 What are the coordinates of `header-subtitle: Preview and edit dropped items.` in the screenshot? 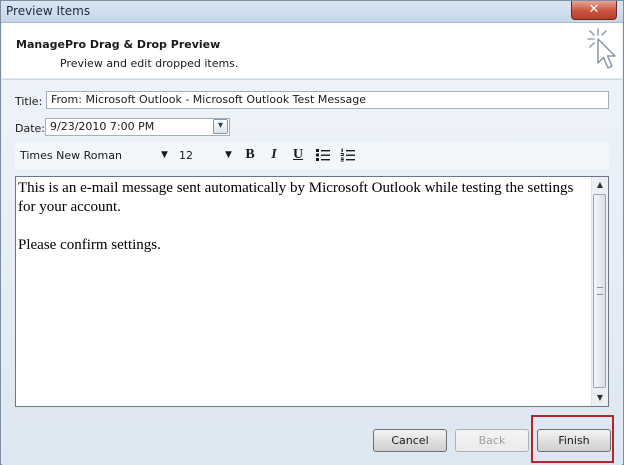 It's located at (149, 63).